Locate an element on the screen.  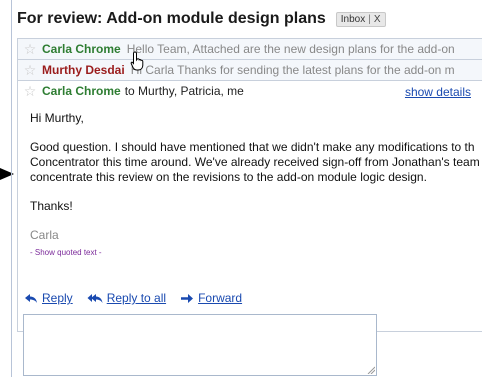
greeting: Hi Murthy, is located at coordinates (57, 118).